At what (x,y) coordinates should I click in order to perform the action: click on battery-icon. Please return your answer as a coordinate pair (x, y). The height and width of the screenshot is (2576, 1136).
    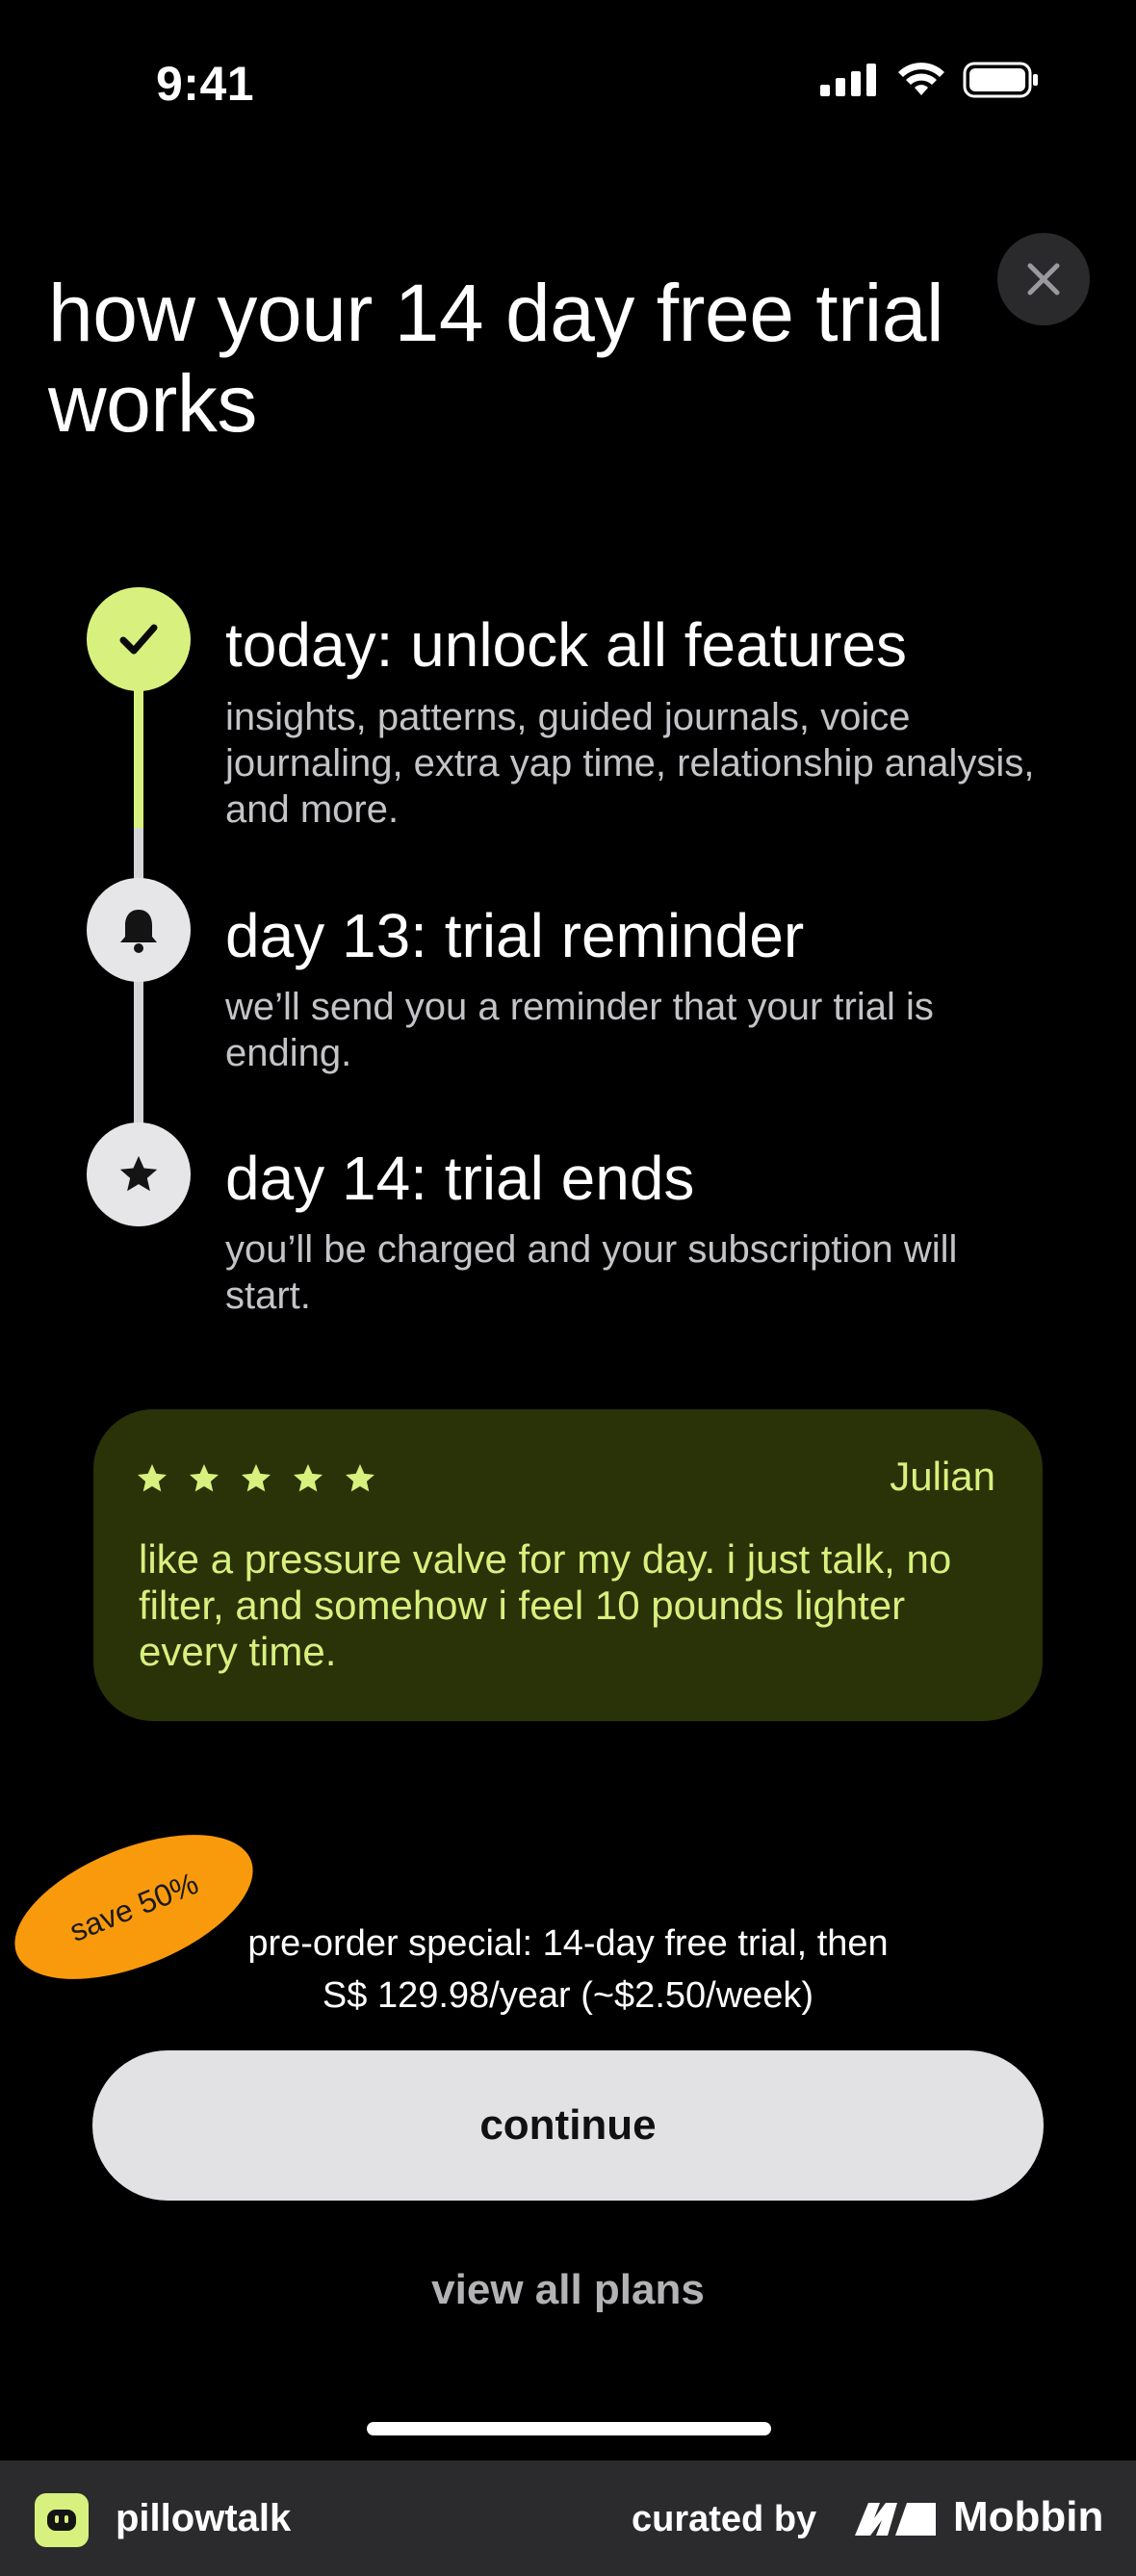
    Looking at the image, I should click on (1000, 80).